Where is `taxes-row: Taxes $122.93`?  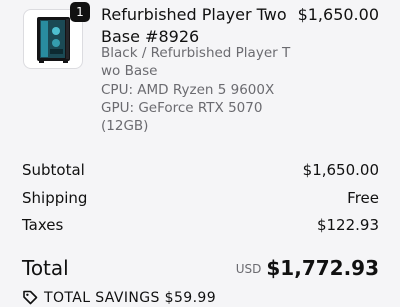 taxes-row: Taxes $122.93 is located at coordinates (200, 225).